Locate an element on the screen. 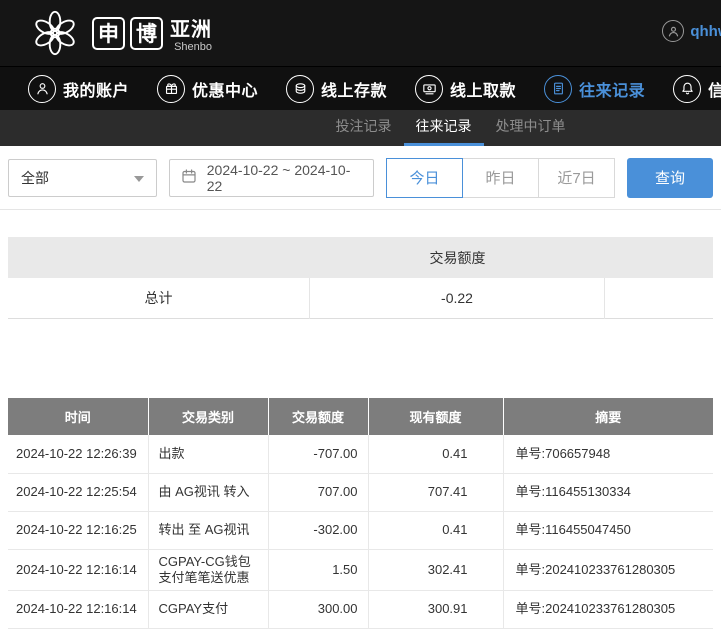 The height and width of the screenshot is (629, 721). table-cell: 2024-10-22 12:25:54 is located at coordinates (78, 492).